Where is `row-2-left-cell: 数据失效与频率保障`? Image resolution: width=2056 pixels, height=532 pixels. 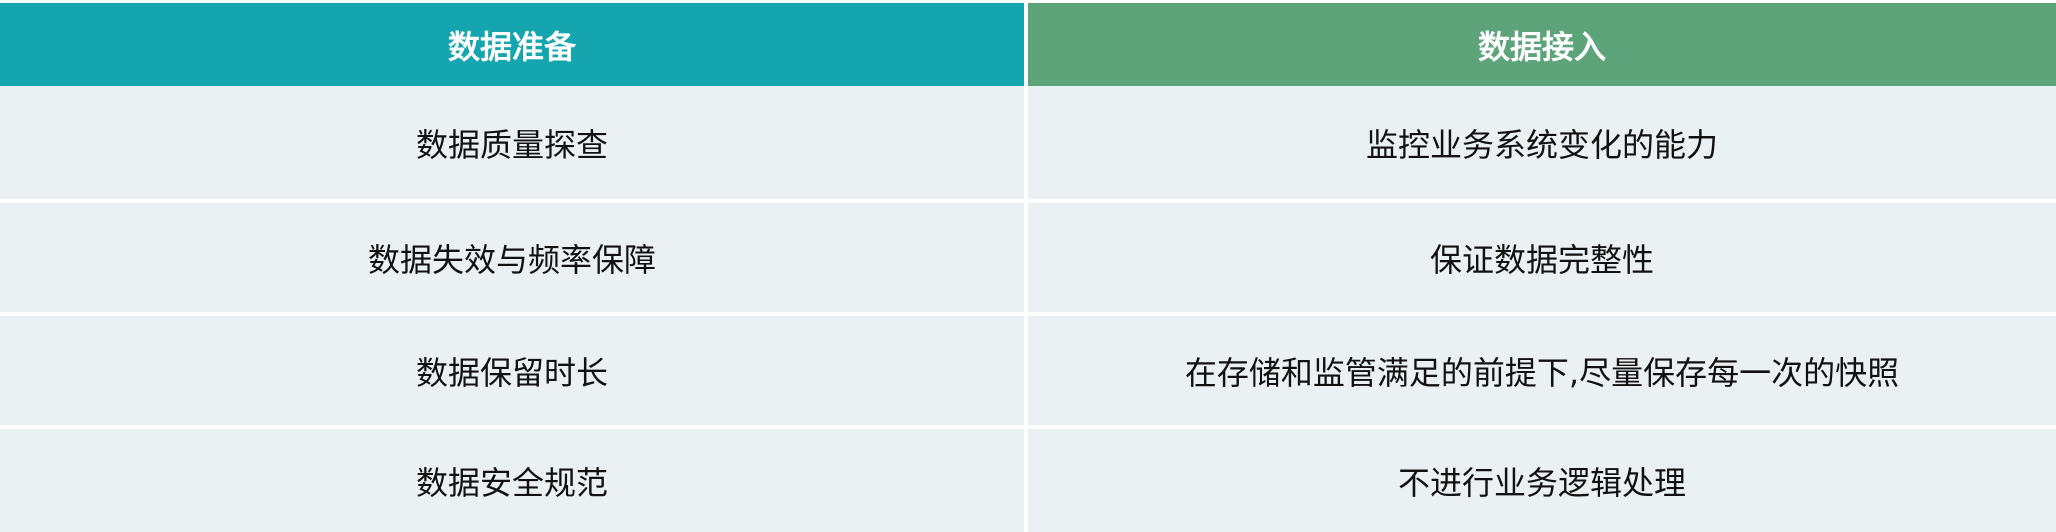 row-2-left-cell: 数据失效与频率保障 is located at coordinates (512, 255).